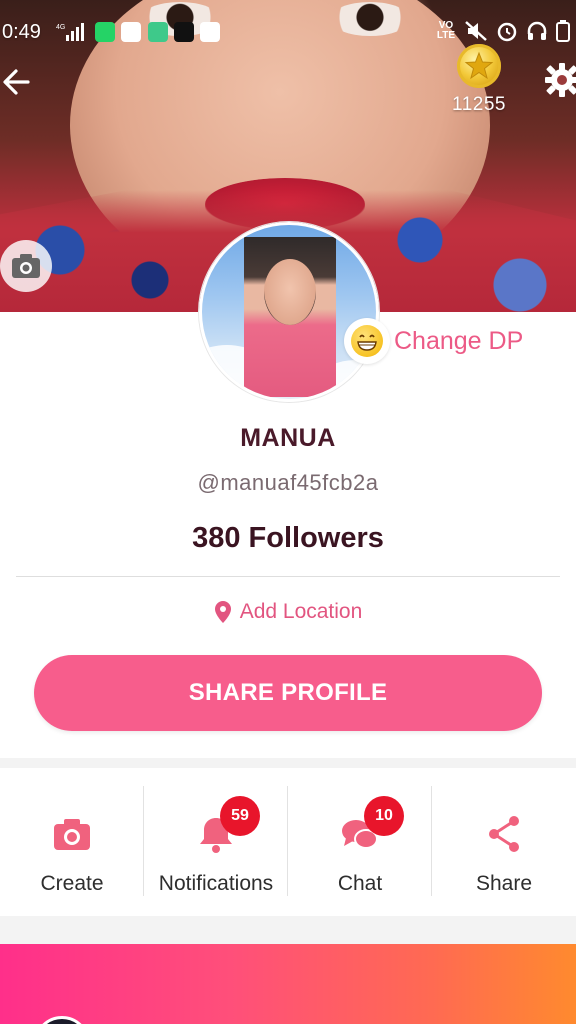  Describe the element at coordinates (504, 834) in the screenshot. I see `share-icon` at that location.